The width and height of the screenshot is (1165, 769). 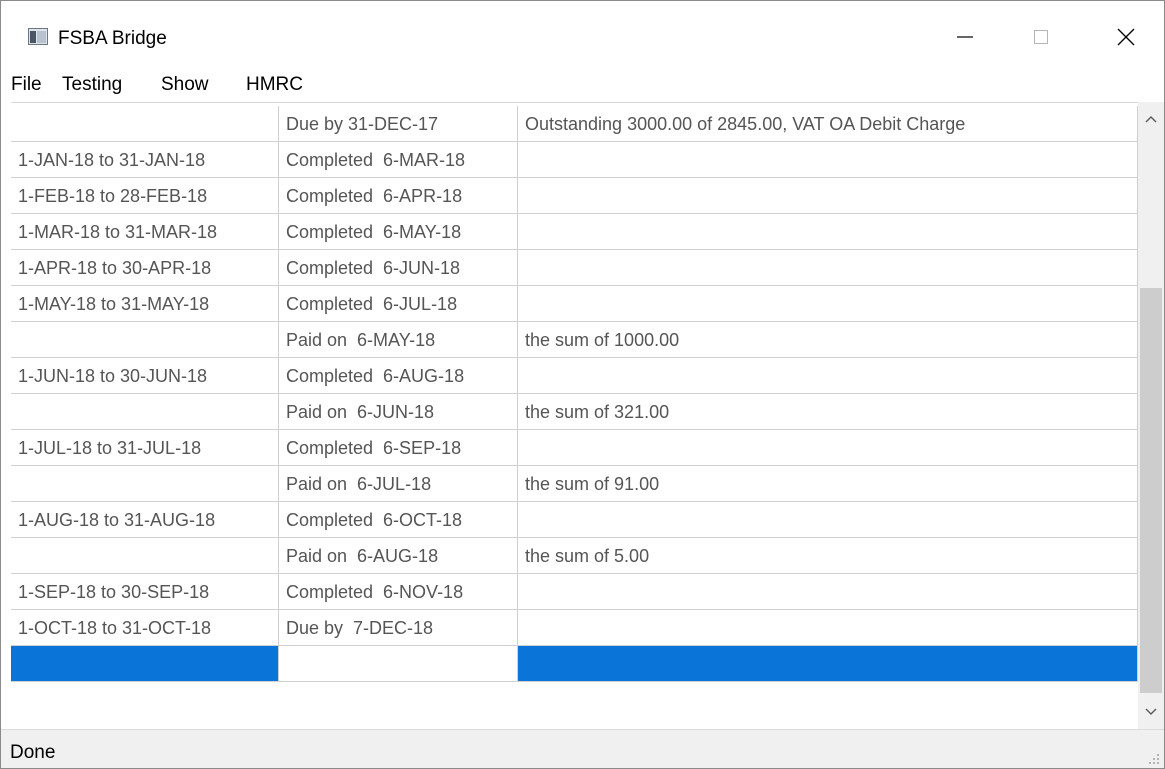 I want to click on table-row: 1-JAN-18 to 31-JAN-18 Completed 6-MAR-18, so click(x=574, y=160).